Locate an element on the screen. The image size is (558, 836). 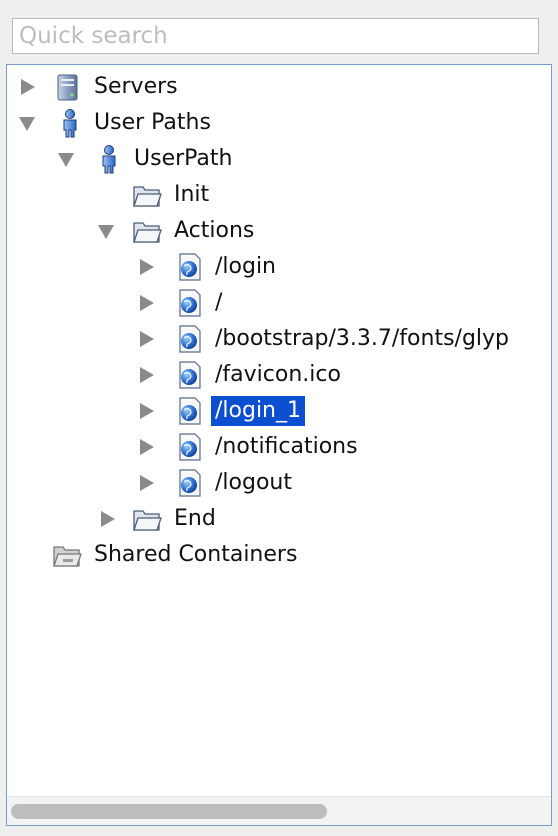
tree-node-request: /favicon.ico is located at coordinates (279, 375).